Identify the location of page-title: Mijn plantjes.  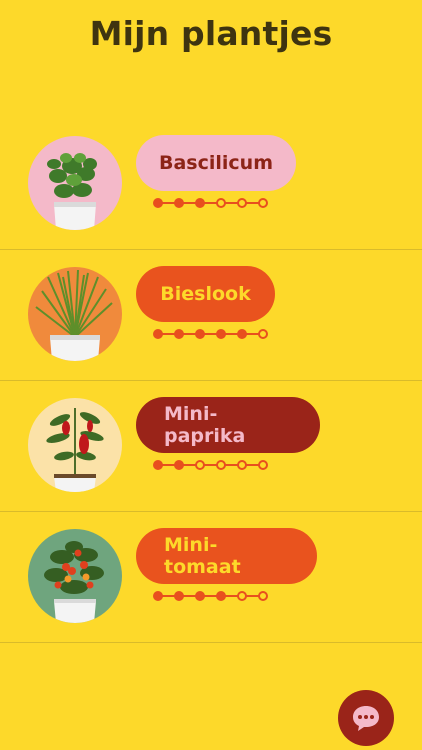
(211, 33).